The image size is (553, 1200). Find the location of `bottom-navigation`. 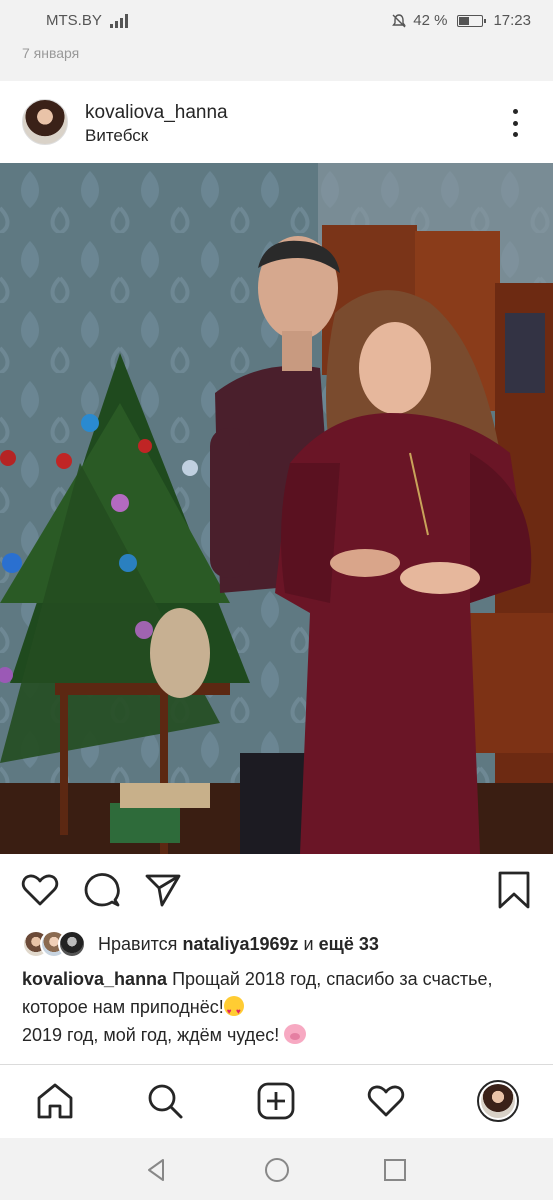

bottom-navigation is located at coordinates (276, 1101).